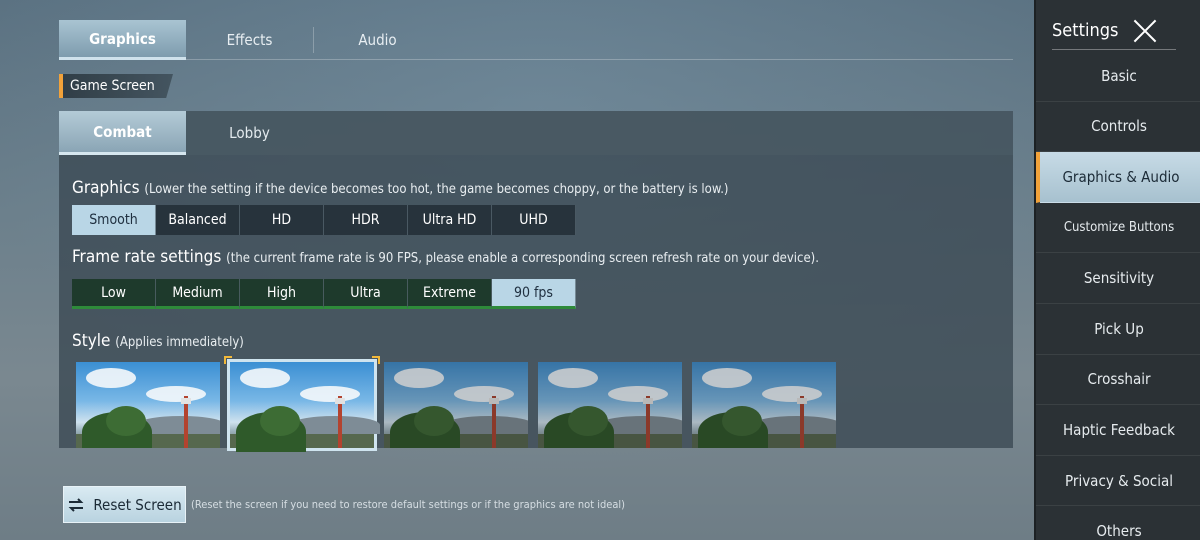 This screenshot has height=540, width=1200. What do you see at coordinates (76, 504) in the screenshot?
I see `swap-icon` at bounding box center [76, 504].